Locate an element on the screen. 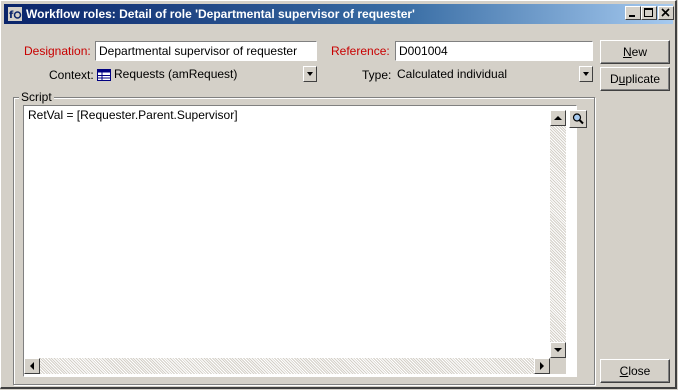 This screenshot has width=678, height=390. maximize-button is located at coordinates (649, 13).